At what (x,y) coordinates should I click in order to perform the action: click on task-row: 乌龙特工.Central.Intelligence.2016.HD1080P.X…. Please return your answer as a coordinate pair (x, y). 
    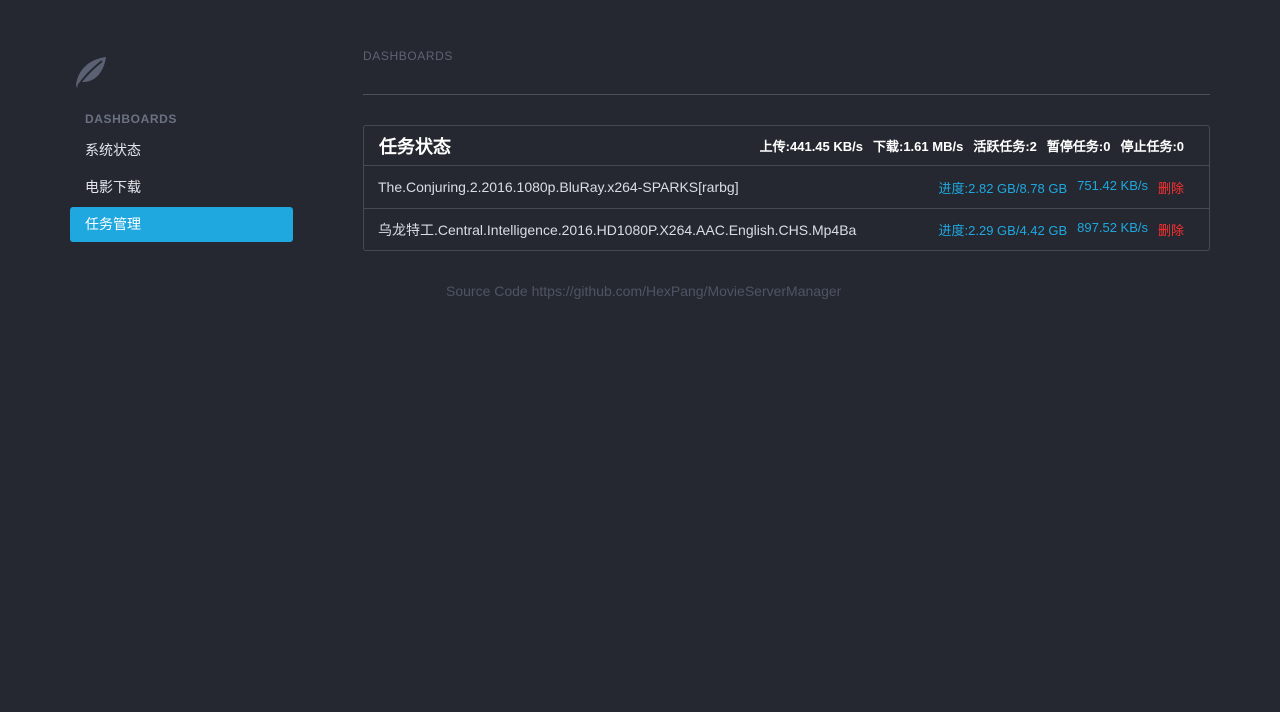
    Looking at the image, I should click on (786, 229).